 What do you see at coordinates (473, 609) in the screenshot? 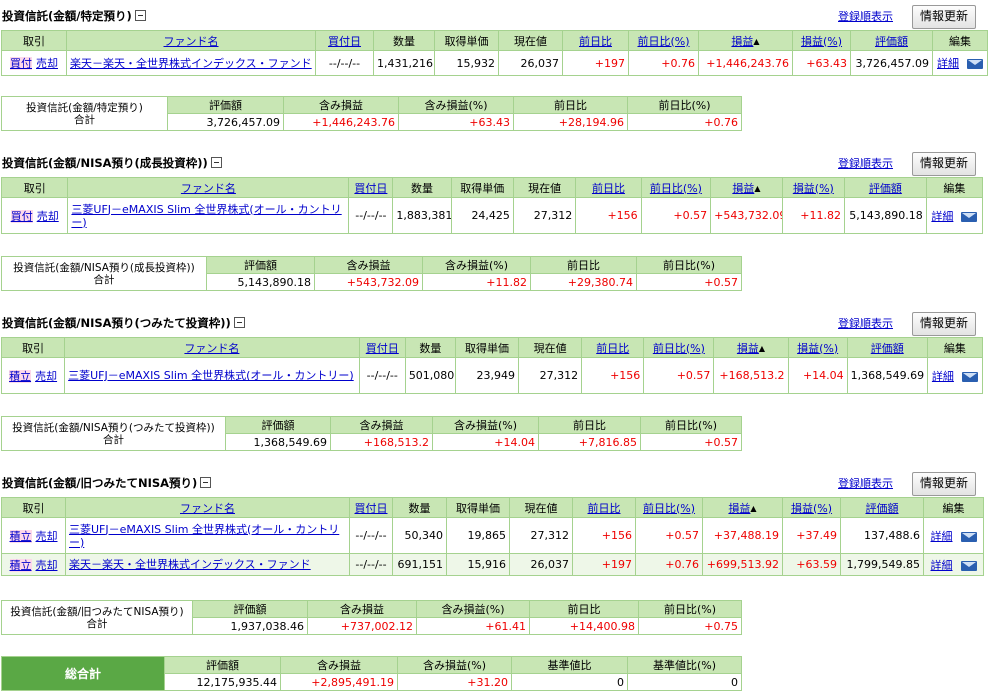
I see `sum-col-pl-pct: 含み損益(%)` at bounding box center [473, 609].